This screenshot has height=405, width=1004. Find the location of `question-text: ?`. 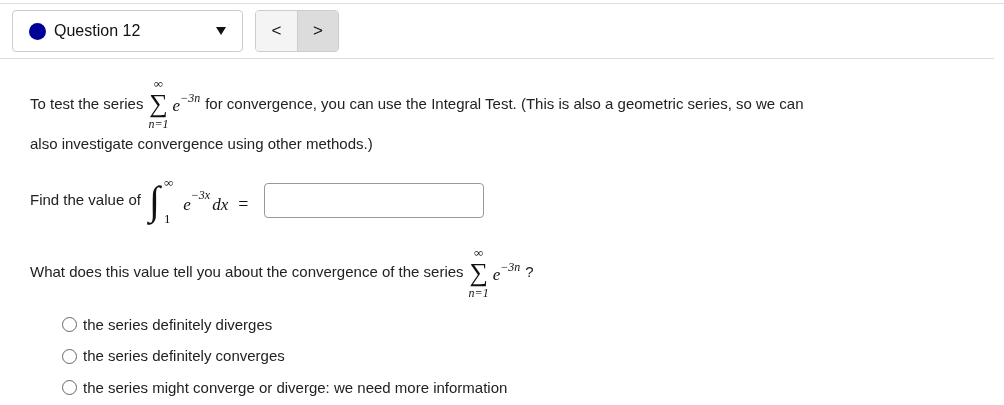

question-text: ? is located at coordinates (529, 272).